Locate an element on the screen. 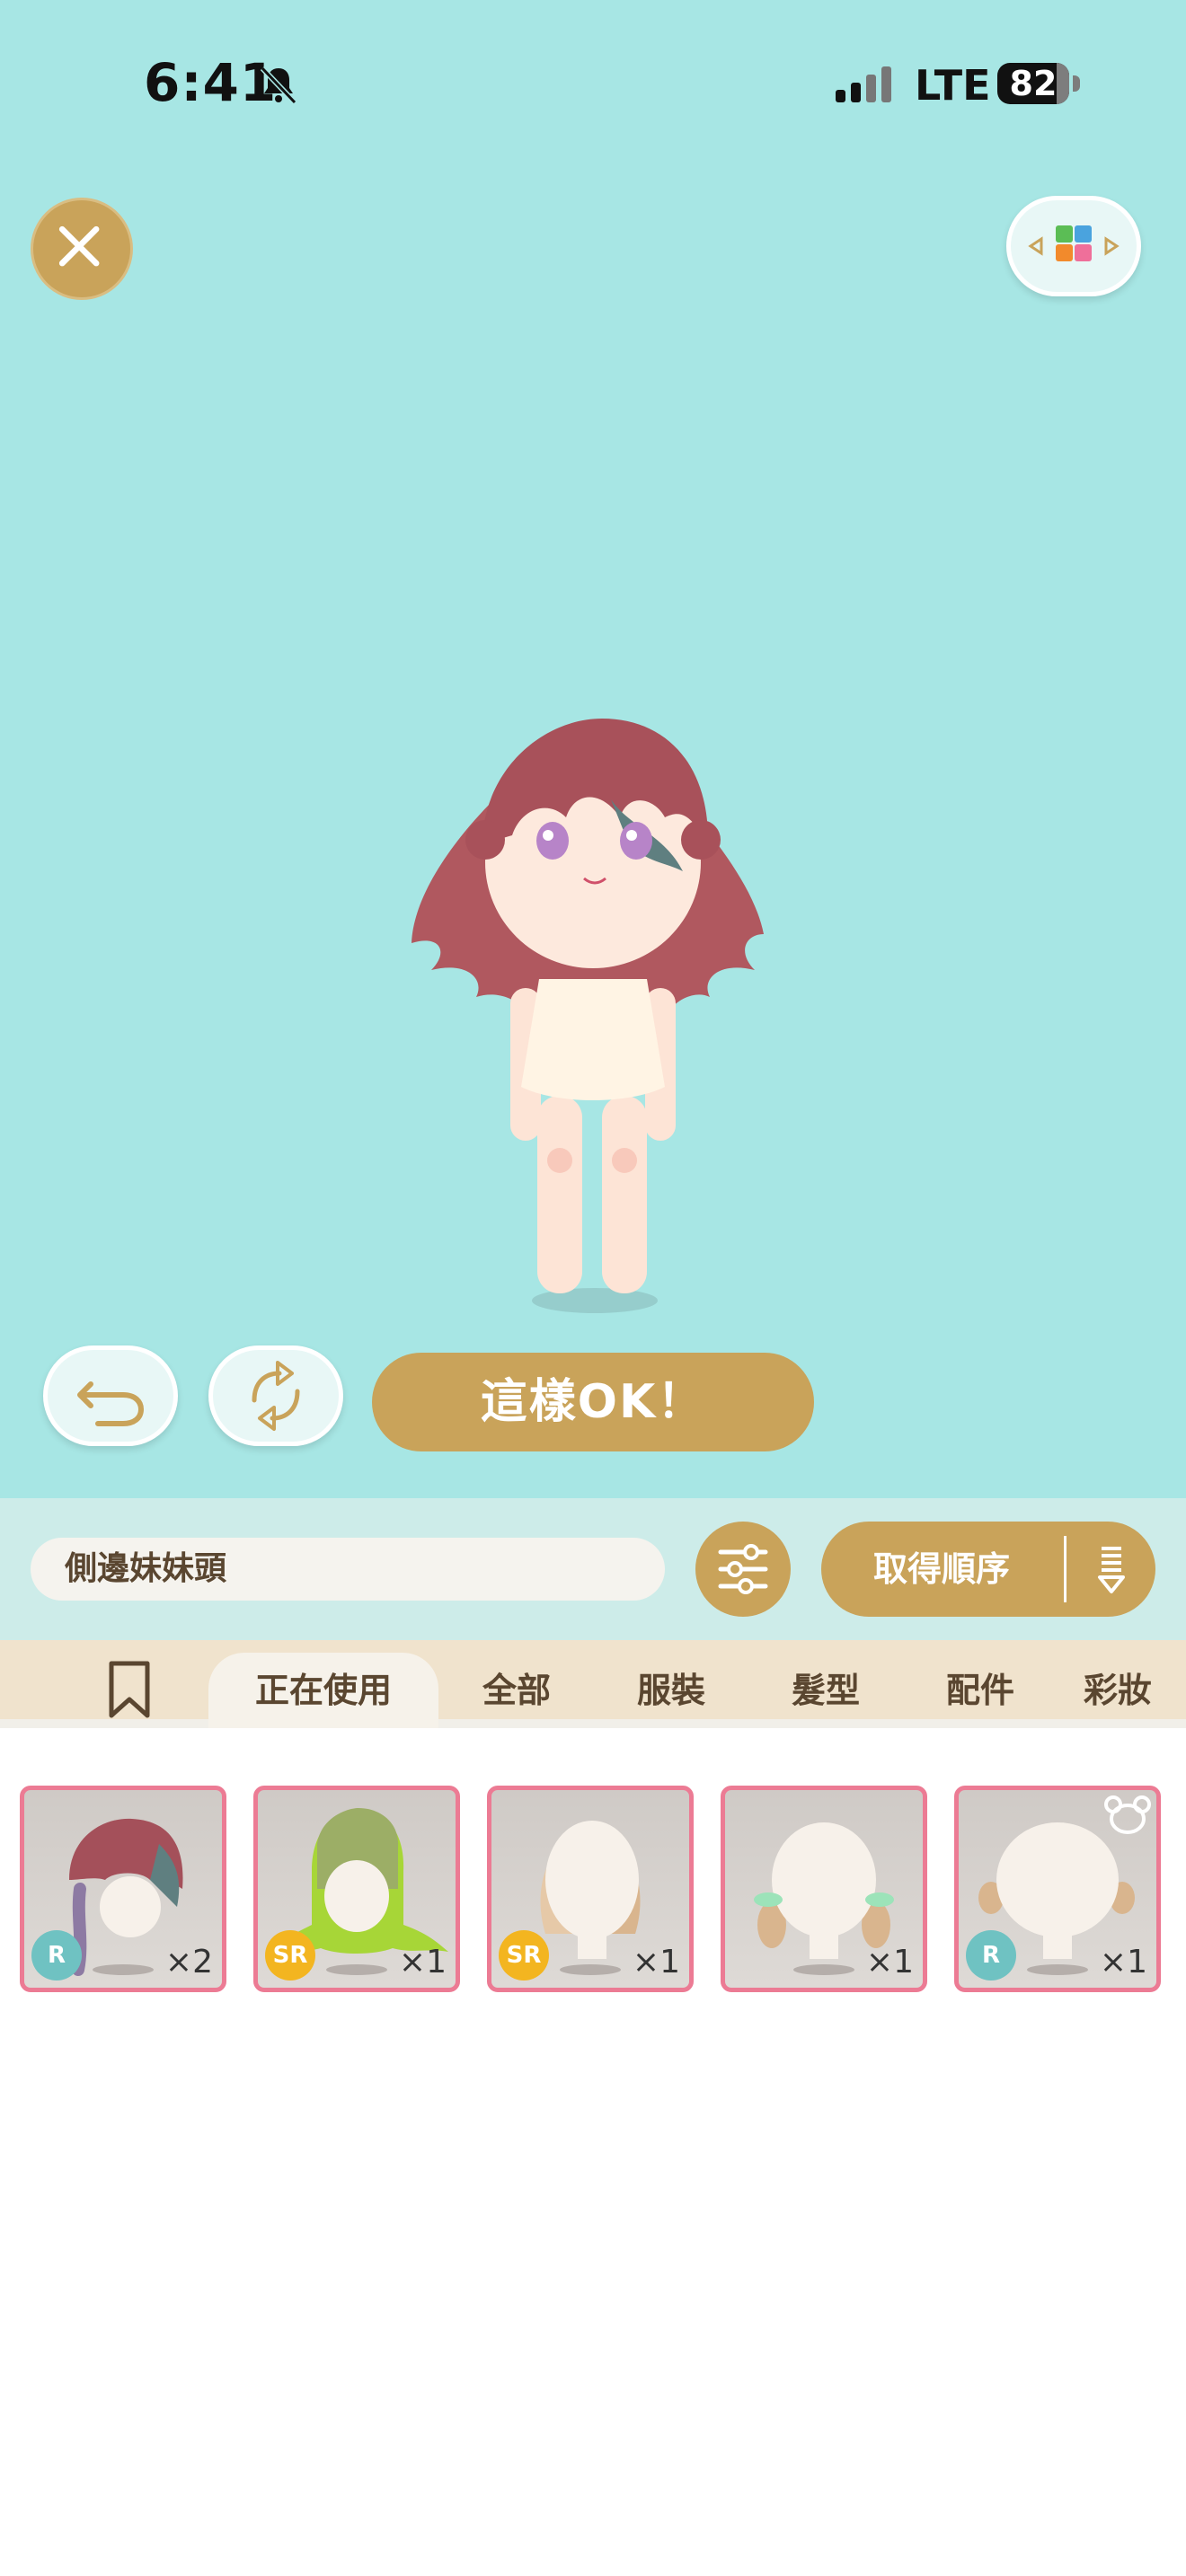  close-icon is located at coordinates (79, 246).